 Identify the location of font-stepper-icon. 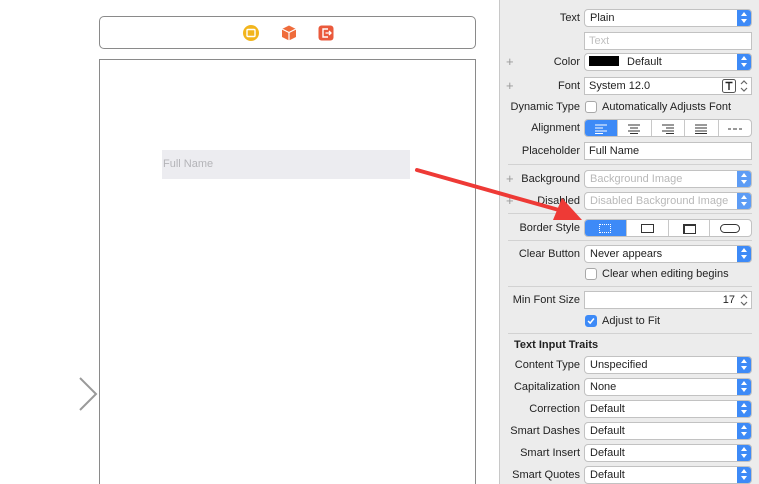
(744, 86).